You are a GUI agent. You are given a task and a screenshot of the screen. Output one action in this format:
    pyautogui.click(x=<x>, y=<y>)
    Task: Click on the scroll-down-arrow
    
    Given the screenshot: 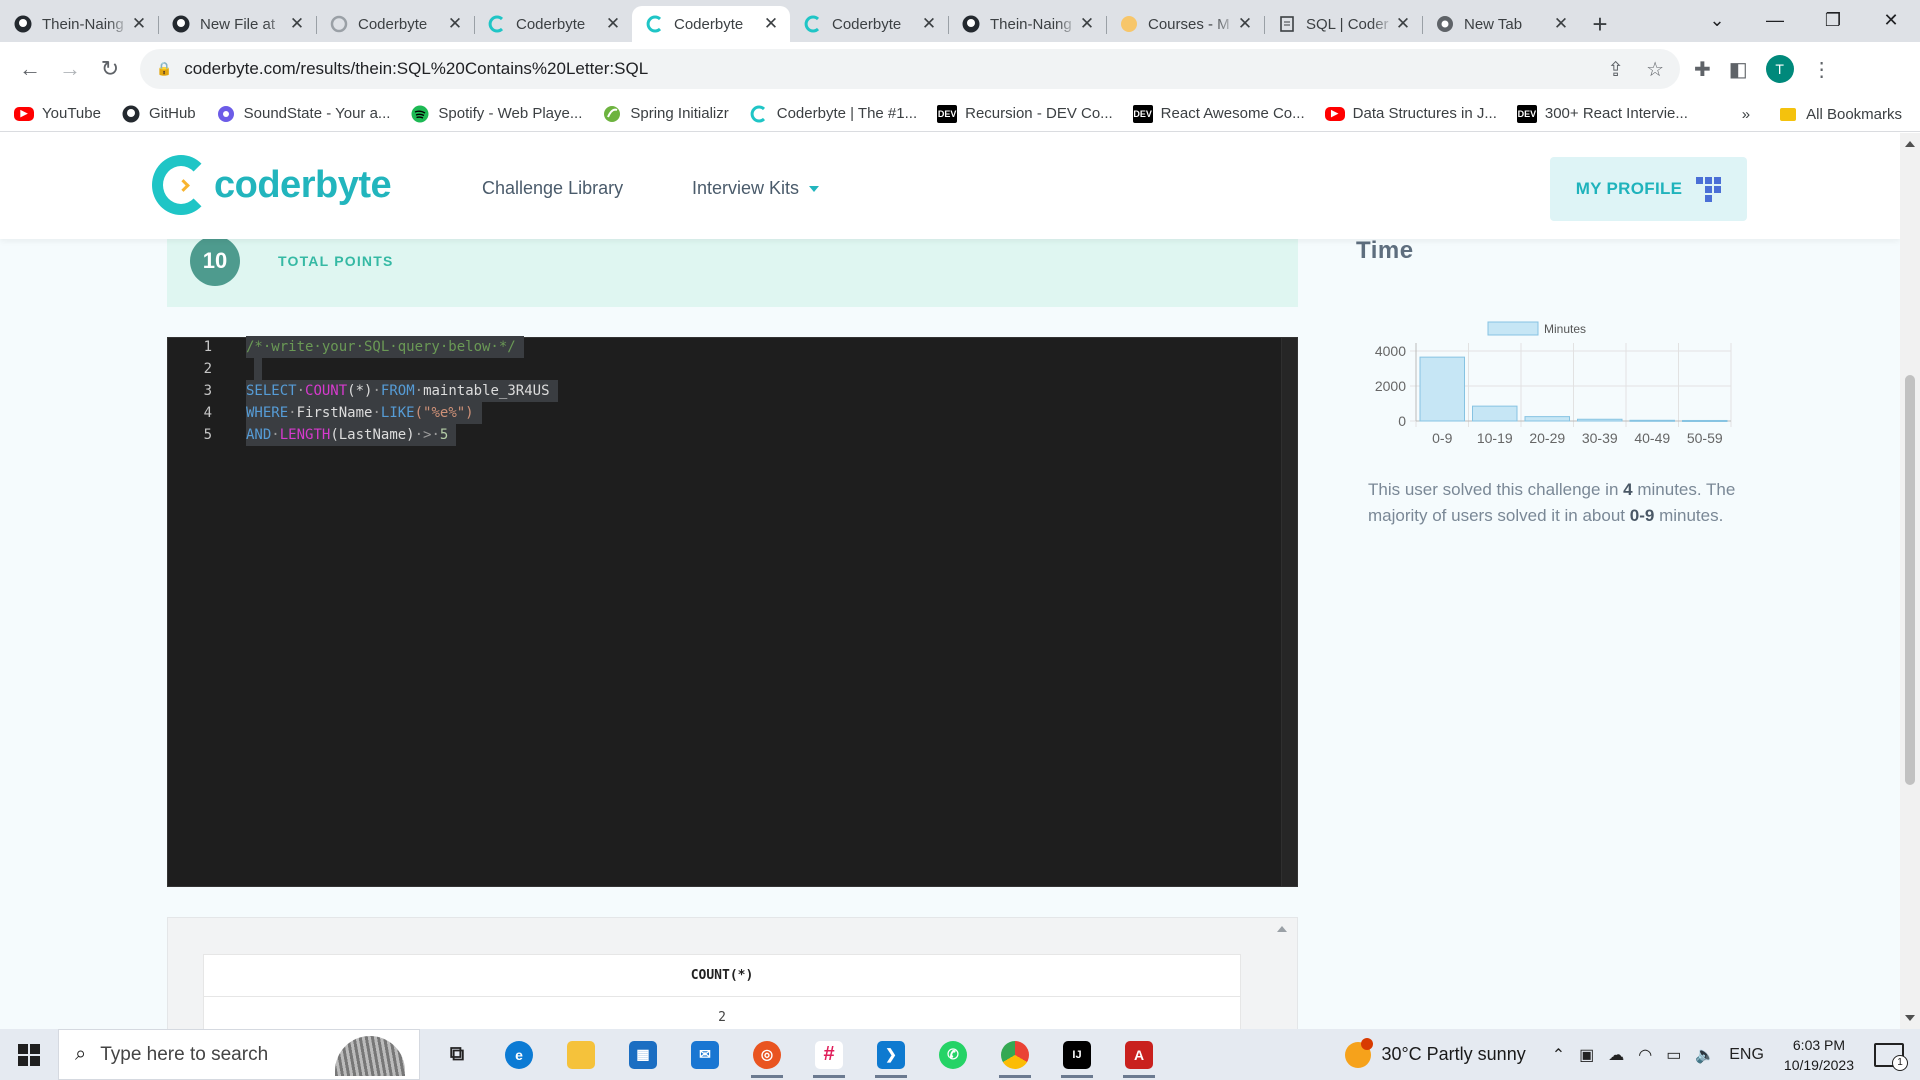 What is the action you would take?
    pyautogui.click(x=1910, y=1018)
    